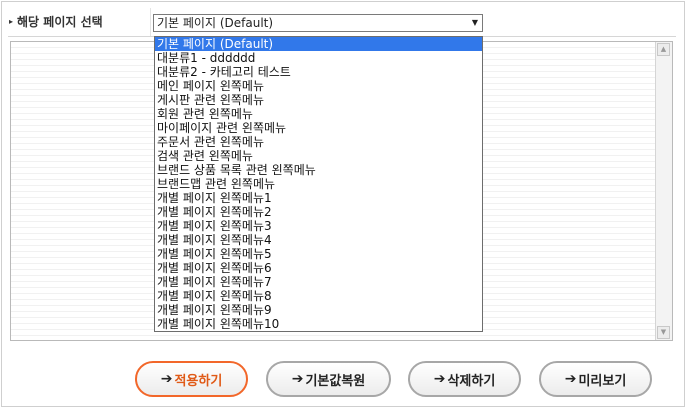 The image size is (686, 408). I want to click on dropdown-option: 브랜드 상품 목록 관련 왼쪽메뉴, so click(318, 170).